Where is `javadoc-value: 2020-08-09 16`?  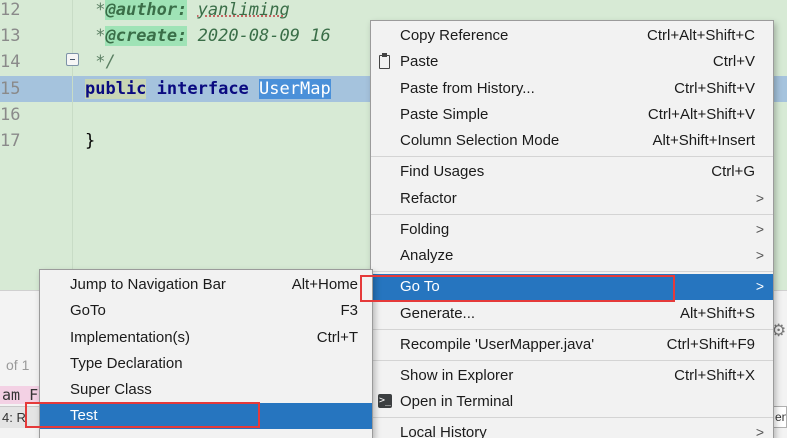 javadoc-value: 2020-08-09 16 is located at coordinates (264, 36).